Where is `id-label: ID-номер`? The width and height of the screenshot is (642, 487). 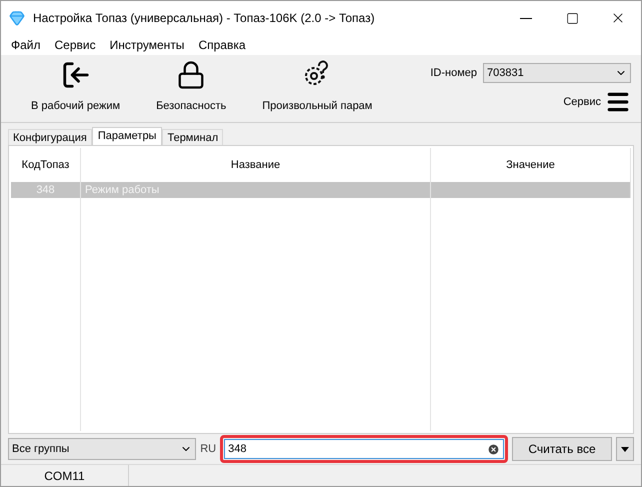 id-label: ID-номер is located at coordinates (453, 73).